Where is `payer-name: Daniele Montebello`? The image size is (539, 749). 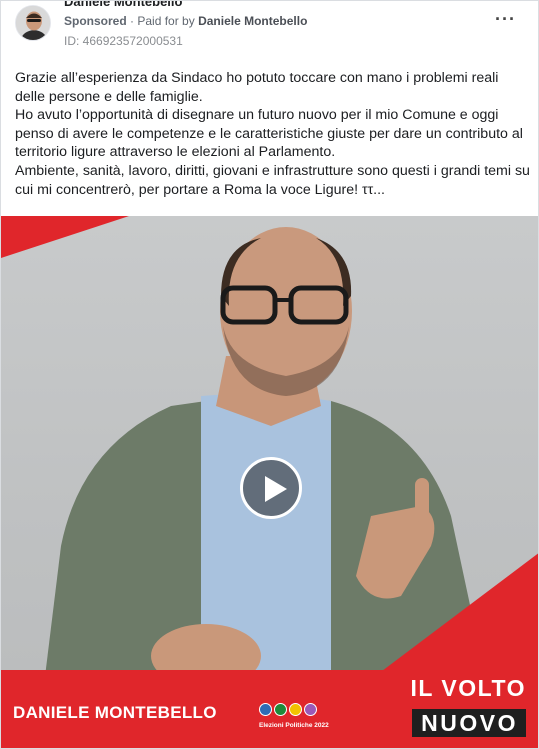
payer-name: Daniele Montebello is located at coordinates (253, 21).